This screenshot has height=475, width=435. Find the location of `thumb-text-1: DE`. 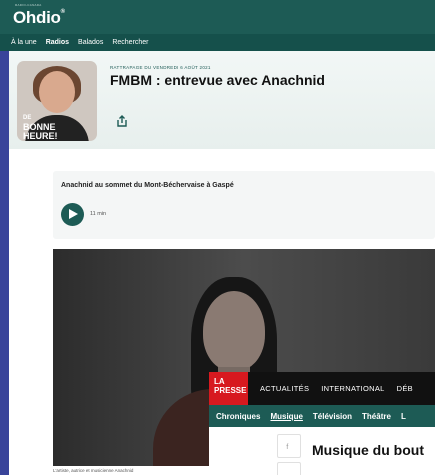

thumb-text-1: DE is located at coordinates (27, 118).